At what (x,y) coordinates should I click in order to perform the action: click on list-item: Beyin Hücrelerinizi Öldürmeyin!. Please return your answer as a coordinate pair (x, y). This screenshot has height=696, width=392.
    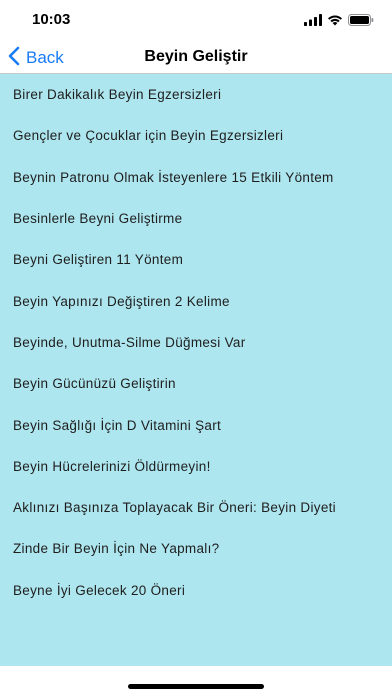
    Looking at the image, I should click on (196, 466).